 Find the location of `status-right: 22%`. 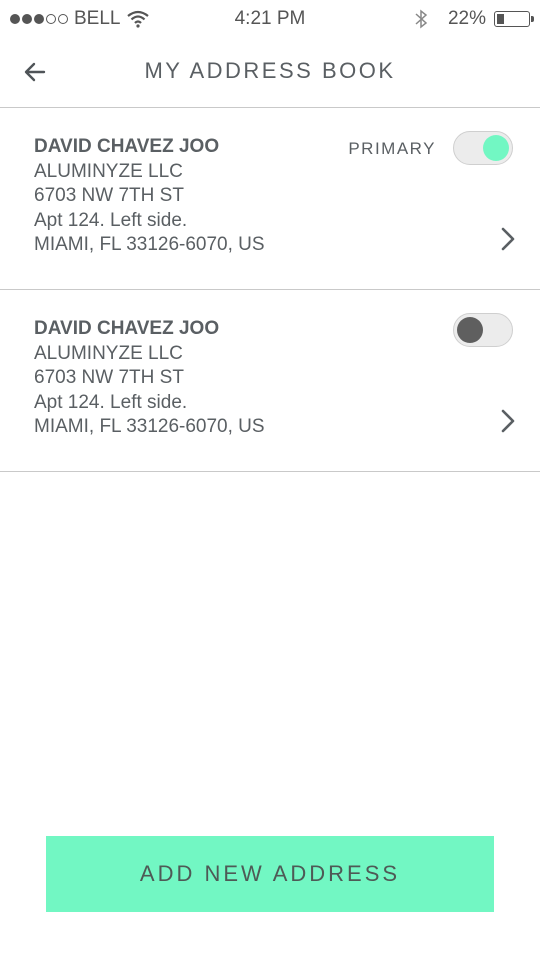

status-right: 22% is located at coordinates (474, 19).